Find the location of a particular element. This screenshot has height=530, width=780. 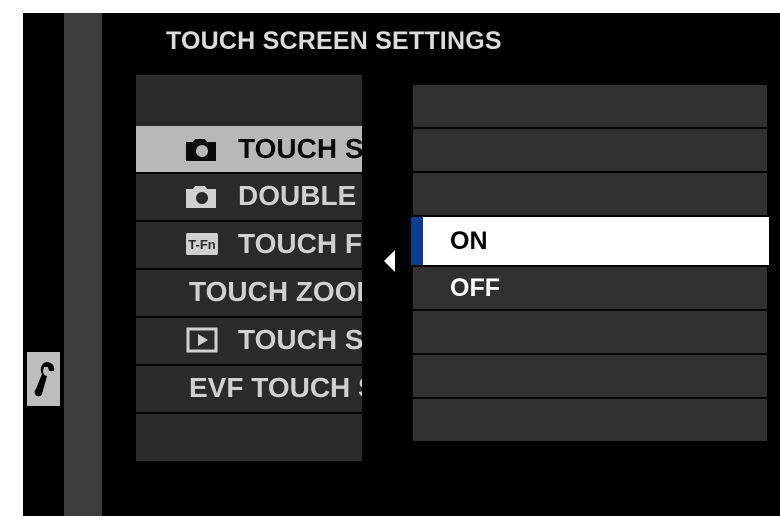

t-fn-icon: T-Fn is located at coordinates (202, 244).